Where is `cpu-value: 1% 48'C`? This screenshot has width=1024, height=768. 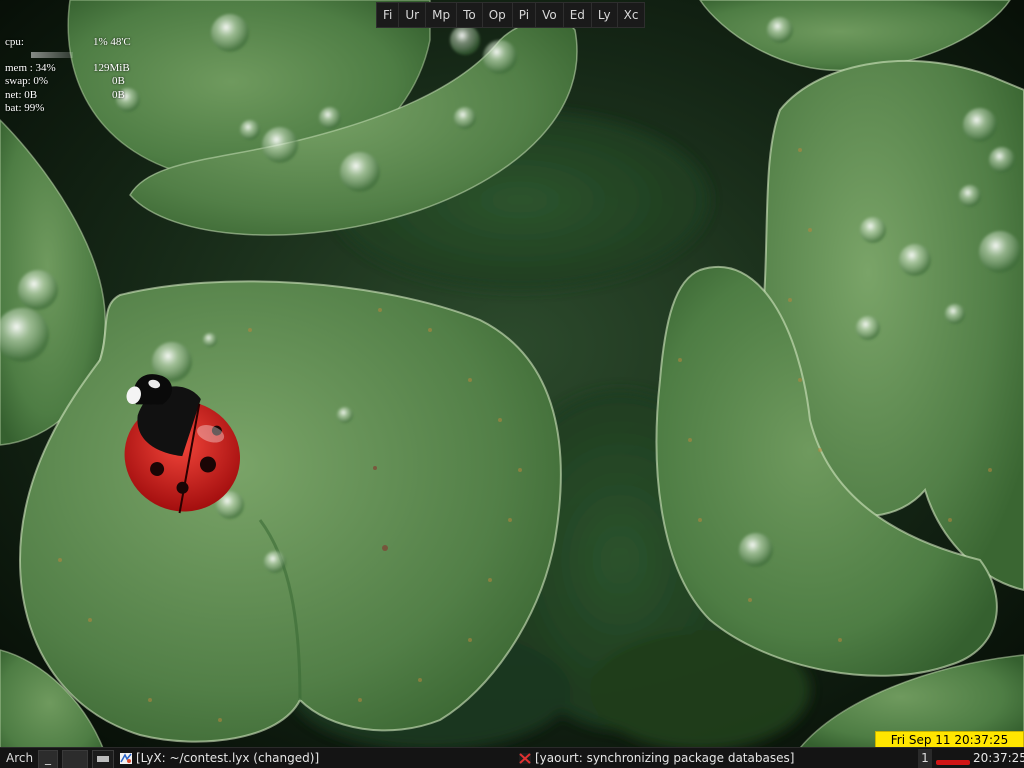 cpu-value: 1% 48'C is located at coordinates (112, 42).